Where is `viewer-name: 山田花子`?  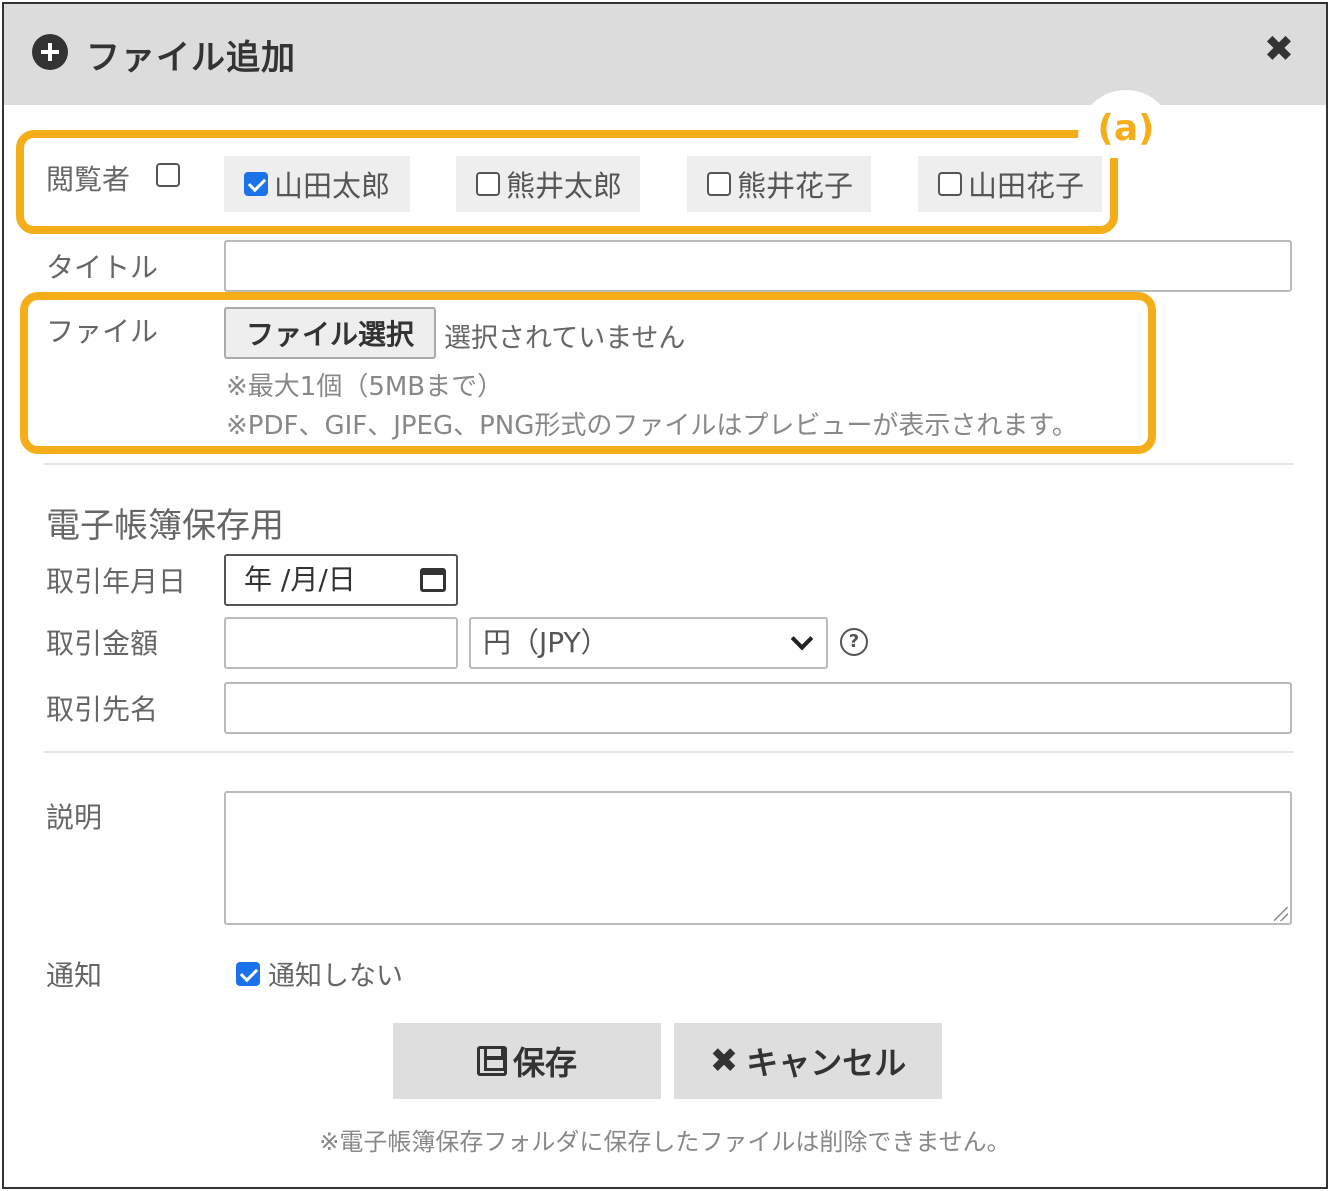 viewer-name: 山田花子 is located at coordinates (1026, 186).